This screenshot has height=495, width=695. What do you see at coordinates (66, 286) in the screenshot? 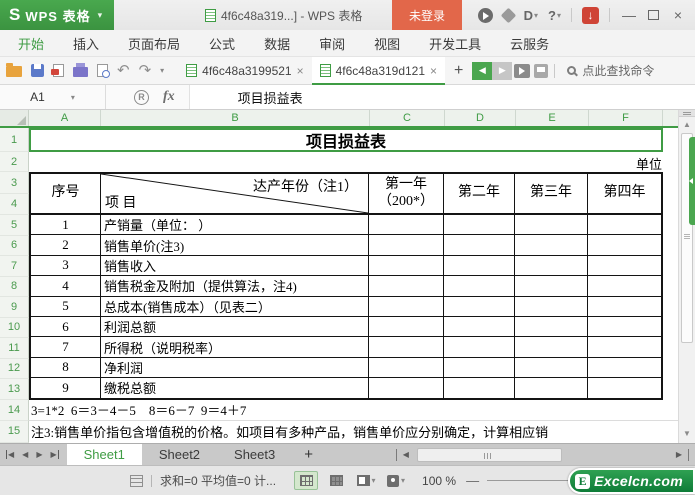
I see `item-no-cell: 4` at bounding box center [66, 286].